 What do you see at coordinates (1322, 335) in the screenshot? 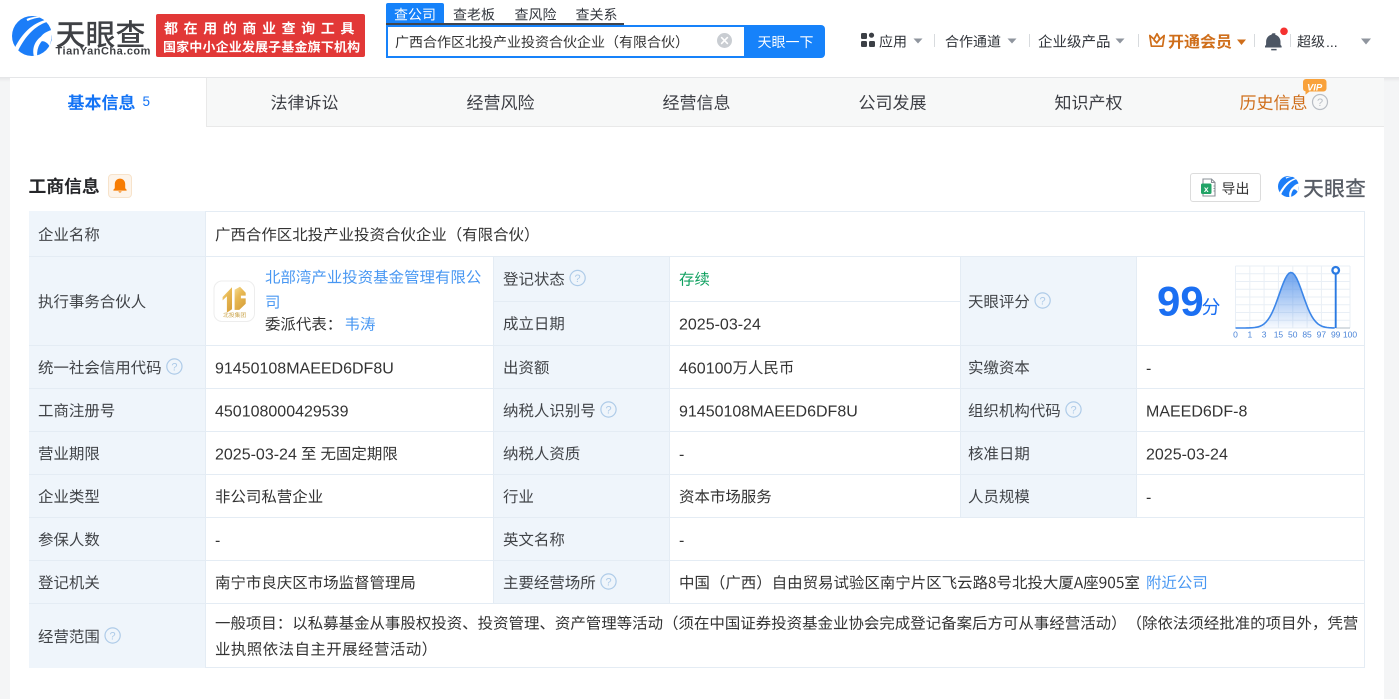
I see `svg-text: 97` at bounding box center [1322, 335].